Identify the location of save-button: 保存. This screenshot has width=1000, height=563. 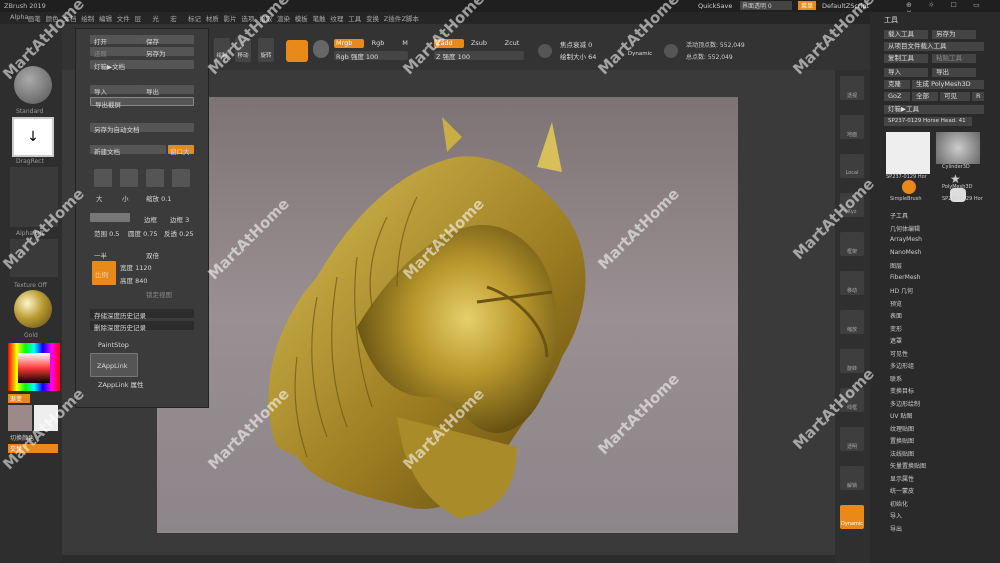
(168, 40).